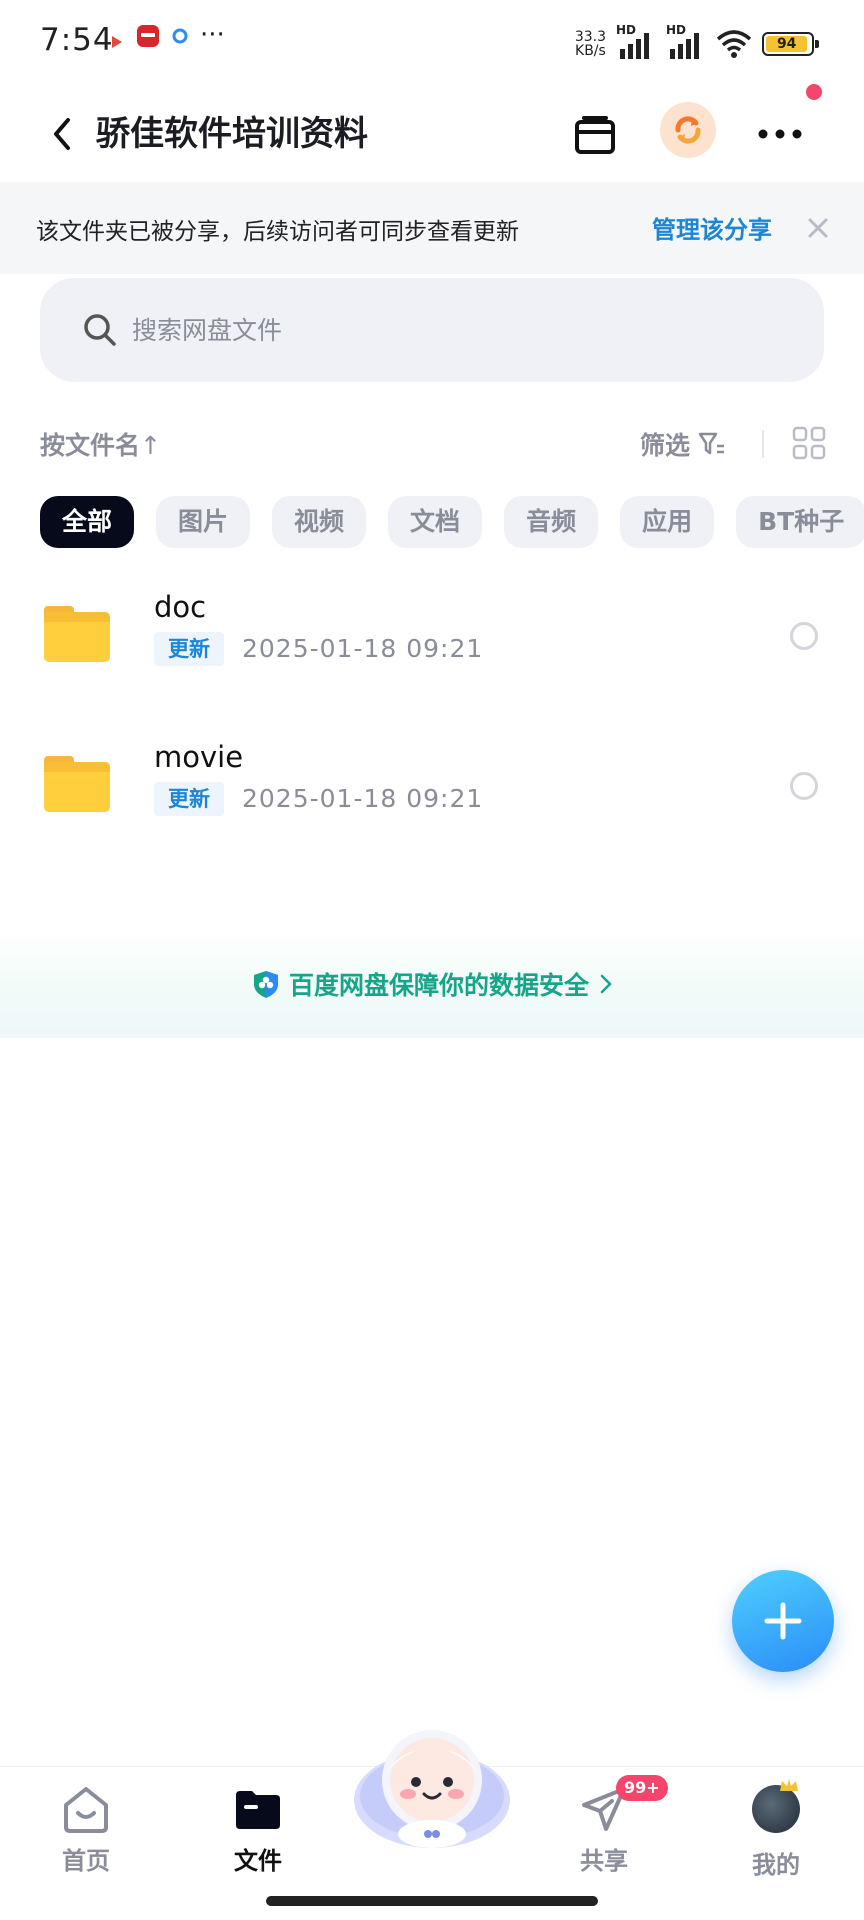  Describe the element at coordinates (180, 607) in the screenshot. I see `file-name: doc` at that location.